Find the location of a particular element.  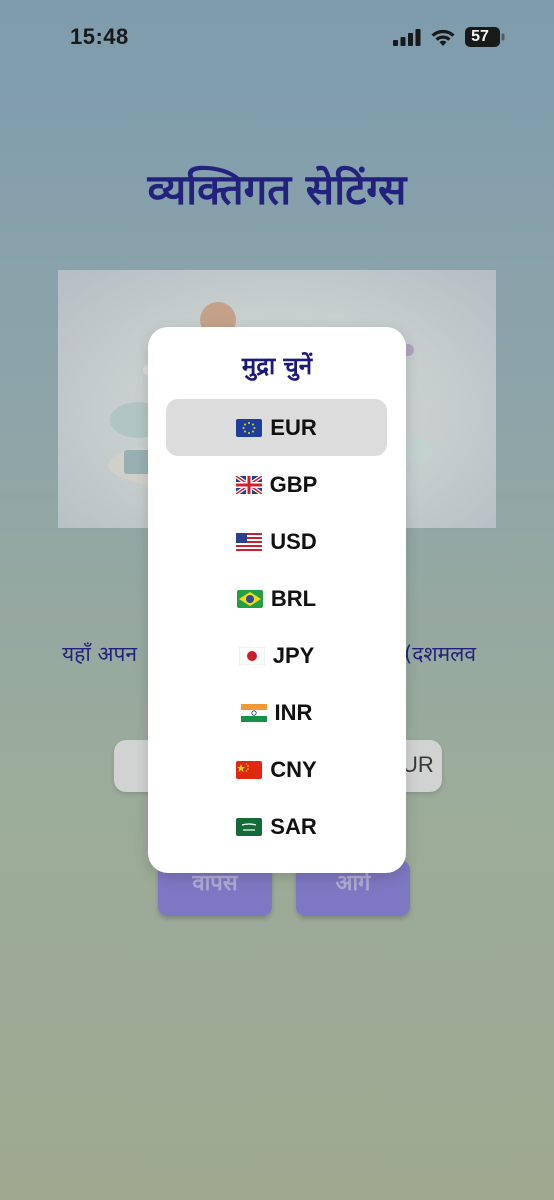

japan-flag-icon is located at coordinates (251, 655).